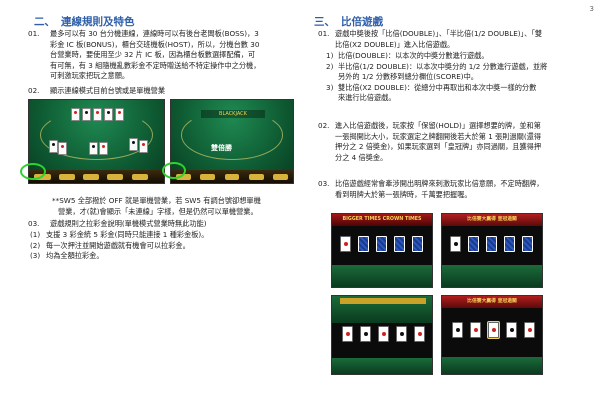 This screenshot has width=600, height=400. Describe the element at coordinates (155, 65) in the screenshot. I see `text-line: 有可無，有 3 組隨機亂數彩金不定時贈送給不特定操作中之分機，` at that location.